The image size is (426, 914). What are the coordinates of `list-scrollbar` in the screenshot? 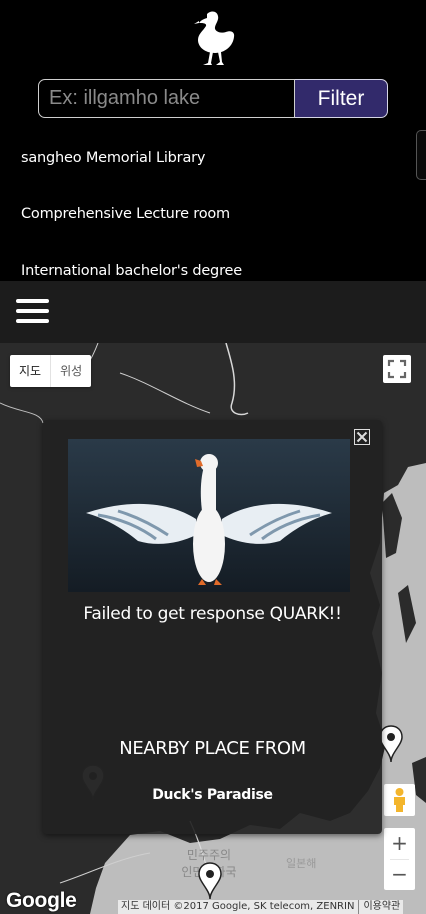 It's located at (421, 155).